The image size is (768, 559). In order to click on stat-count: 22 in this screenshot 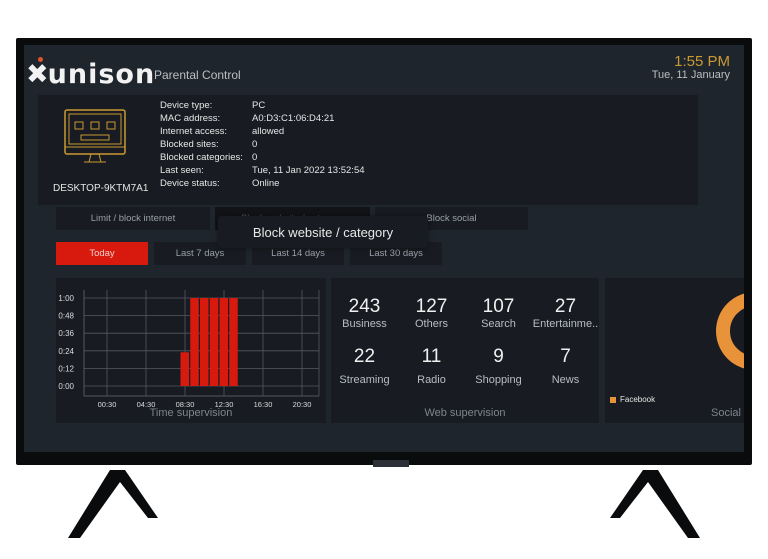, I will do `click(364, 356)`.